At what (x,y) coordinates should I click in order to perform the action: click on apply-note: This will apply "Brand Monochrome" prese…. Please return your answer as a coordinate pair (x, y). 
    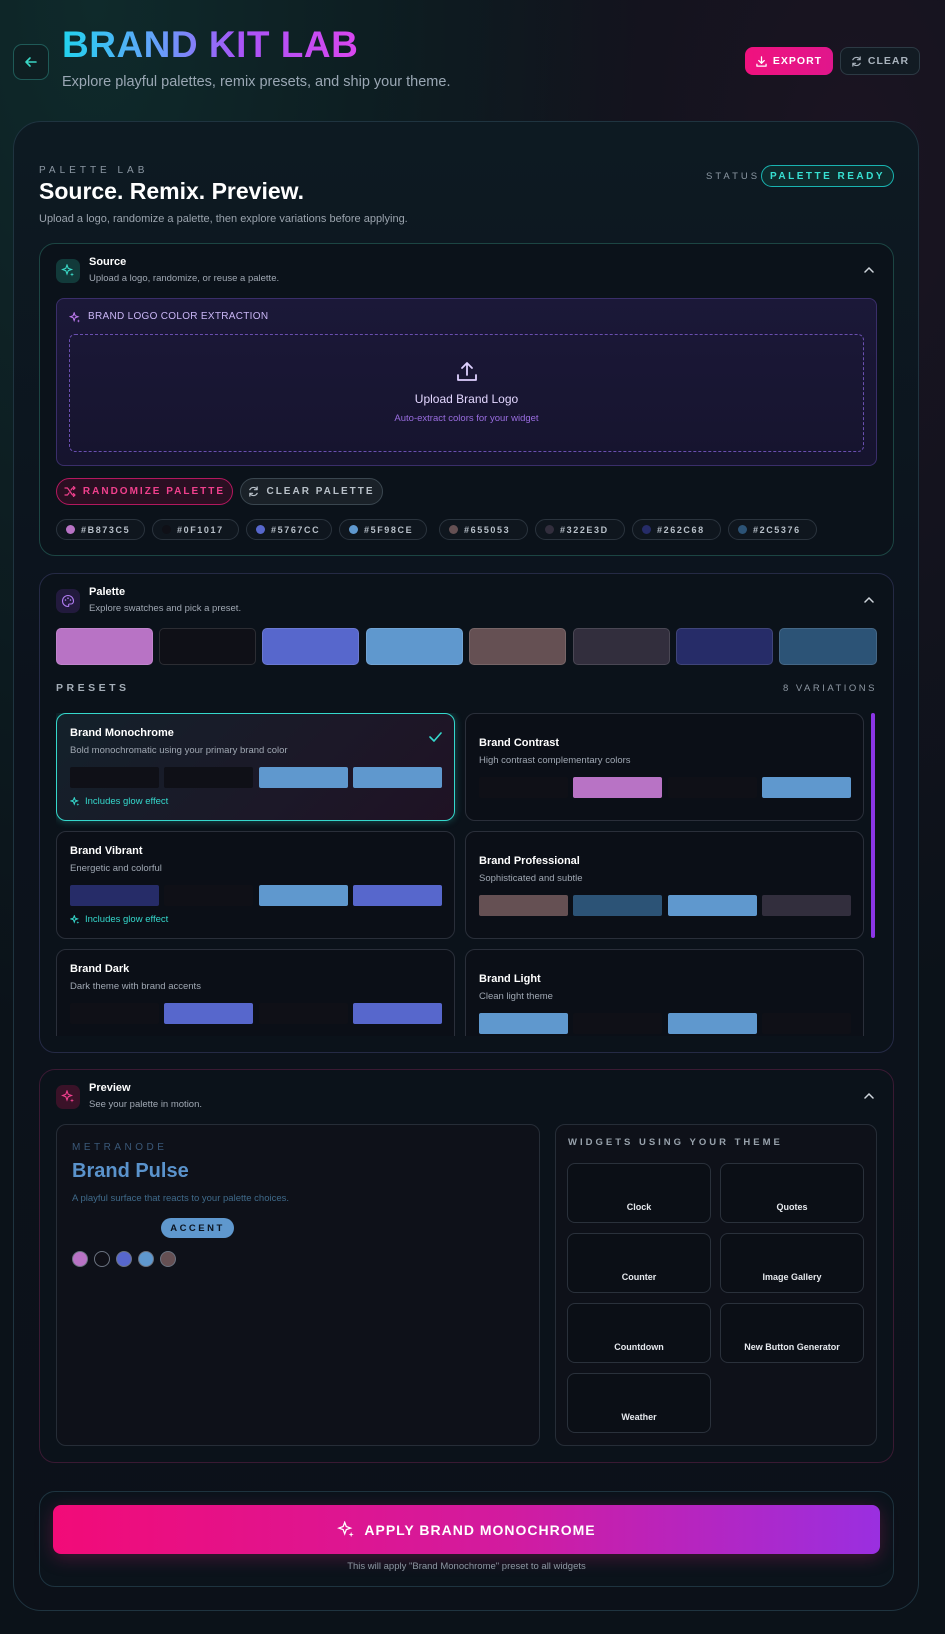
    Looking at the image, I should click on (466, 1566).